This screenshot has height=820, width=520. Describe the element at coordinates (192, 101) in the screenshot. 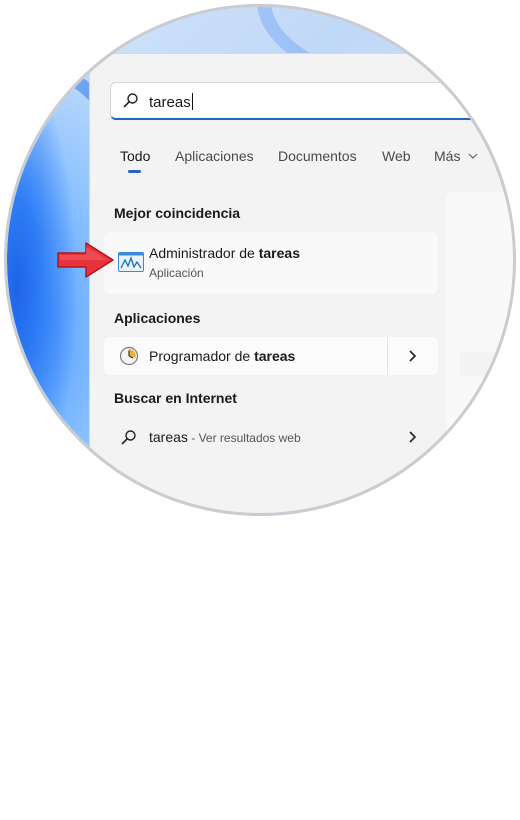

I see `text-caret` at that location.